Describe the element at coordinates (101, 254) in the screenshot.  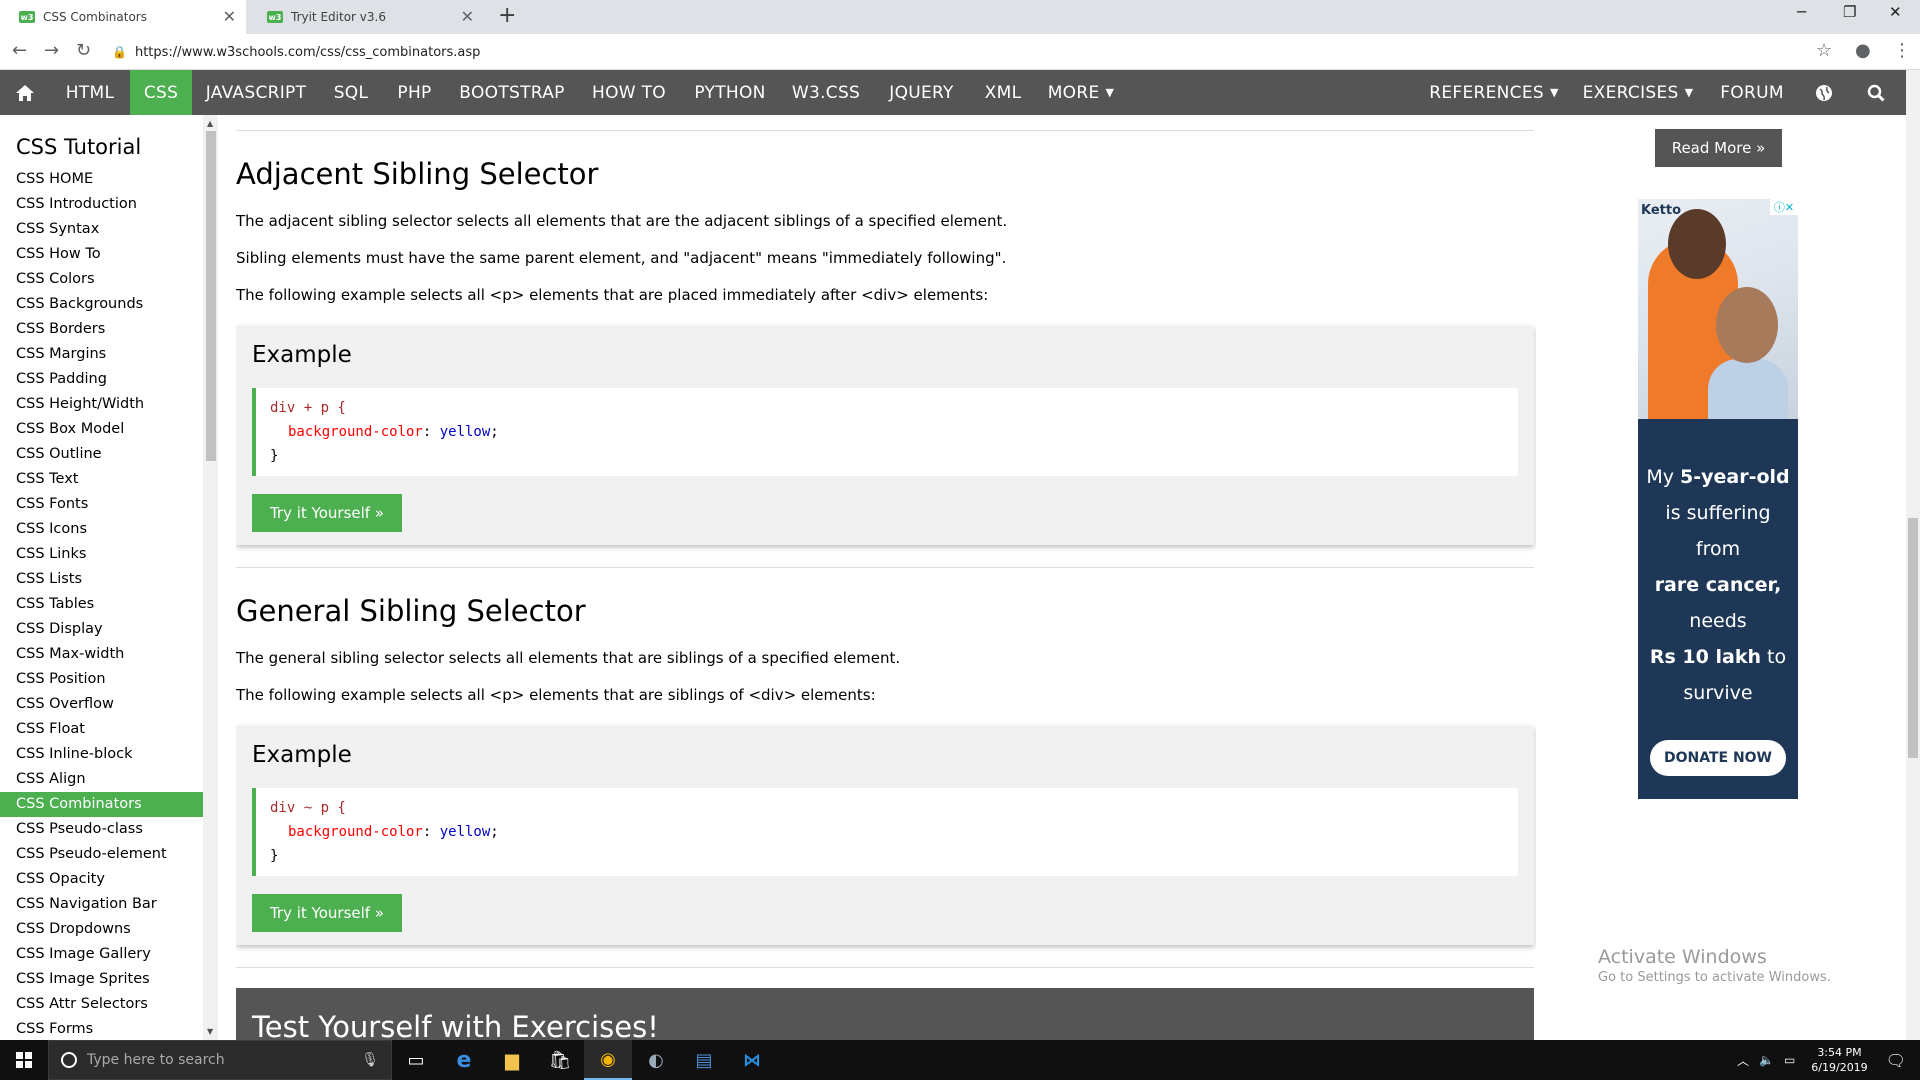
I see `sidebar-item-css-how-to: CSS How To` at that location.